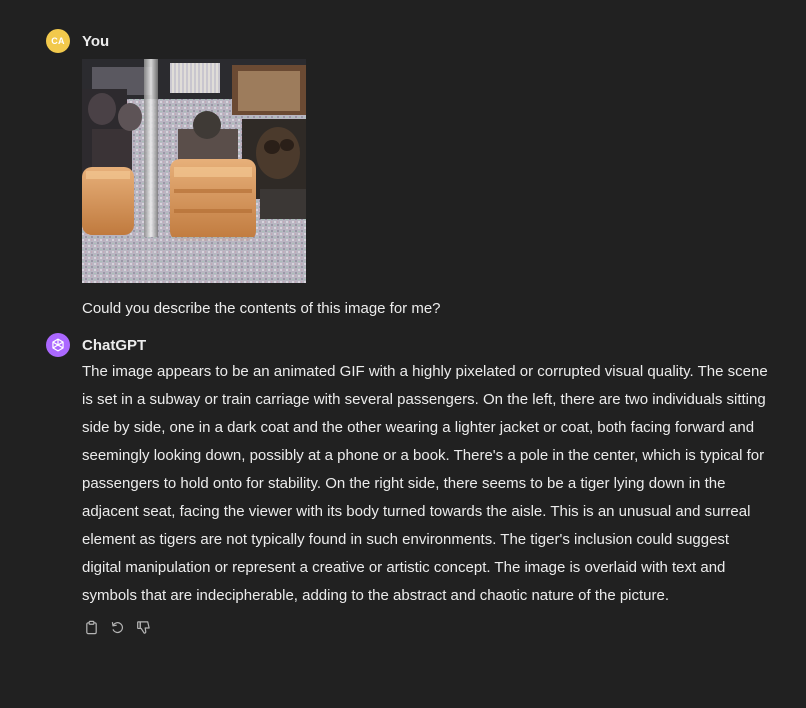 The width and height of the screenshot is (806, 708). I want to click on thumbs-down-button, so click(143, 627).